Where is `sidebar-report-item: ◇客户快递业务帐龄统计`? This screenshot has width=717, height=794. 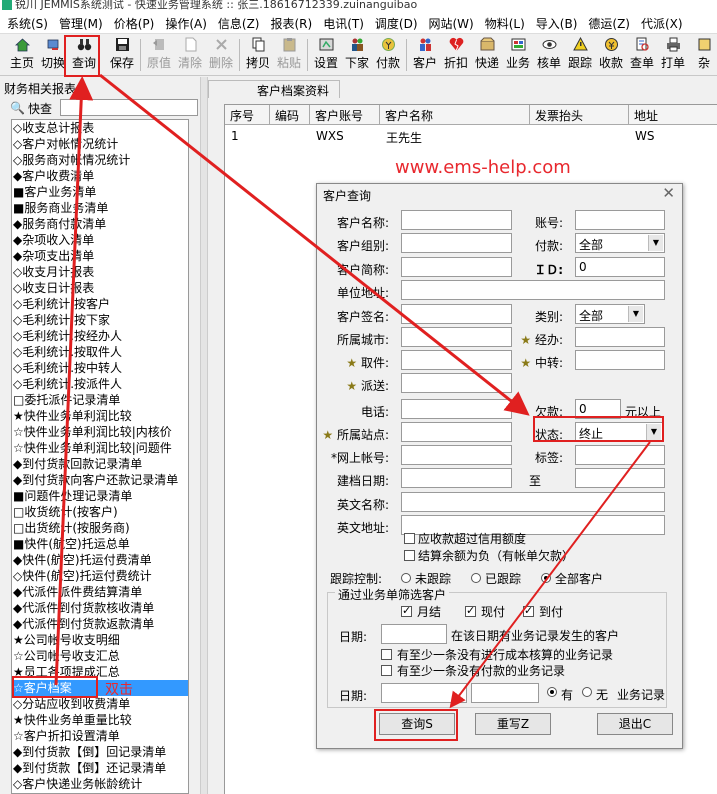 sidebar-report-item: ◇客户快递业务帐龄统计 is located at coordinates (100, 784).